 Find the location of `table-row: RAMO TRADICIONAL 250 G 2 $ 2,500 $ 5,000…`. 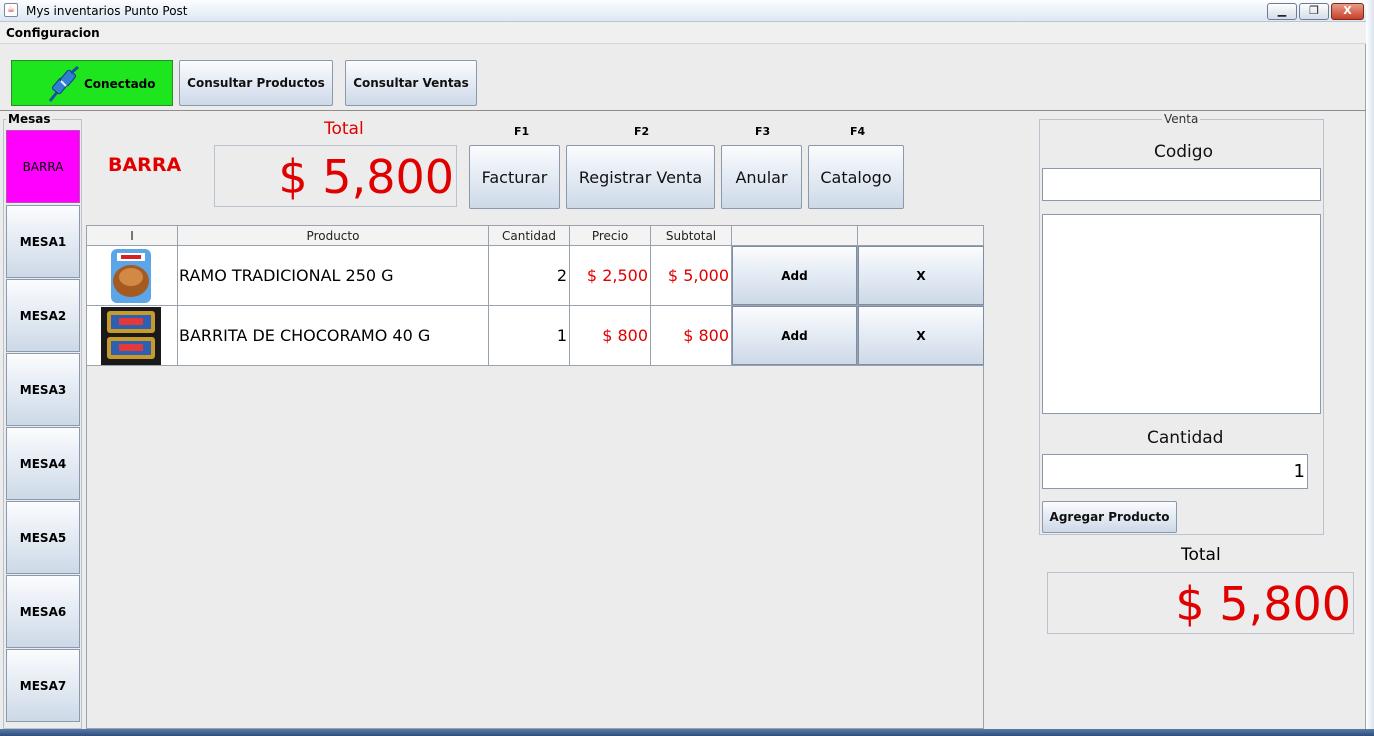

table-row: RAMO TRADICIONAL 250 G 2 $ 2,500 $ 5,000… is located at coordinates (535, 276).